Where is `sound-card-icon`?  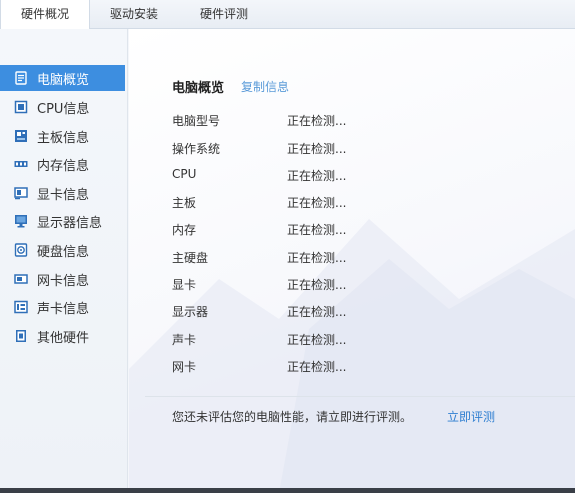 sound-card-icon is located at coordinates (21, 307).